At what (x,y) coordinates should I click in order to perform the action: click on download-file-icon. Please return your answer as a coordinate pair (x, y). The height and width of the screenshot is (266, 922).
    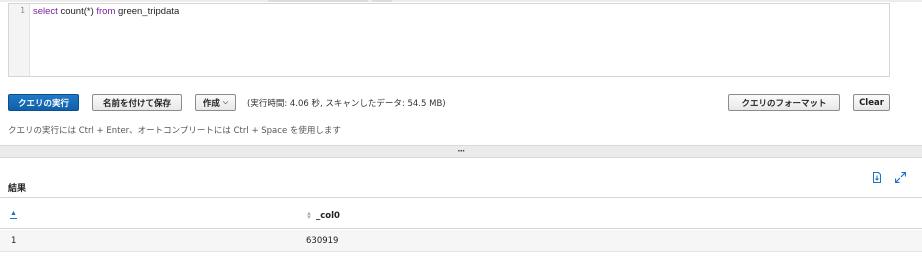
    Looking at the image, I should click on (876, 177).